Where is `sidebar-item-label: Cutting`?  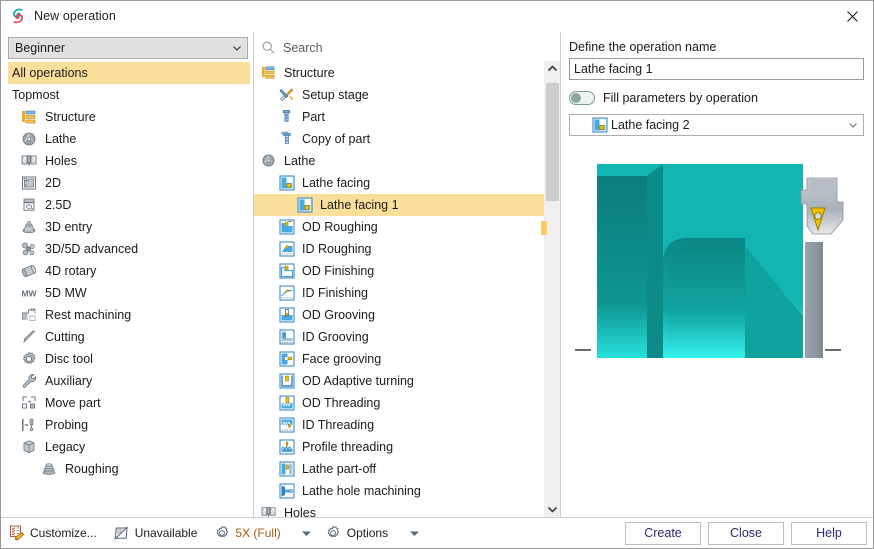
sidebar-item-label: Cutting is located at coordinates (65, 336).